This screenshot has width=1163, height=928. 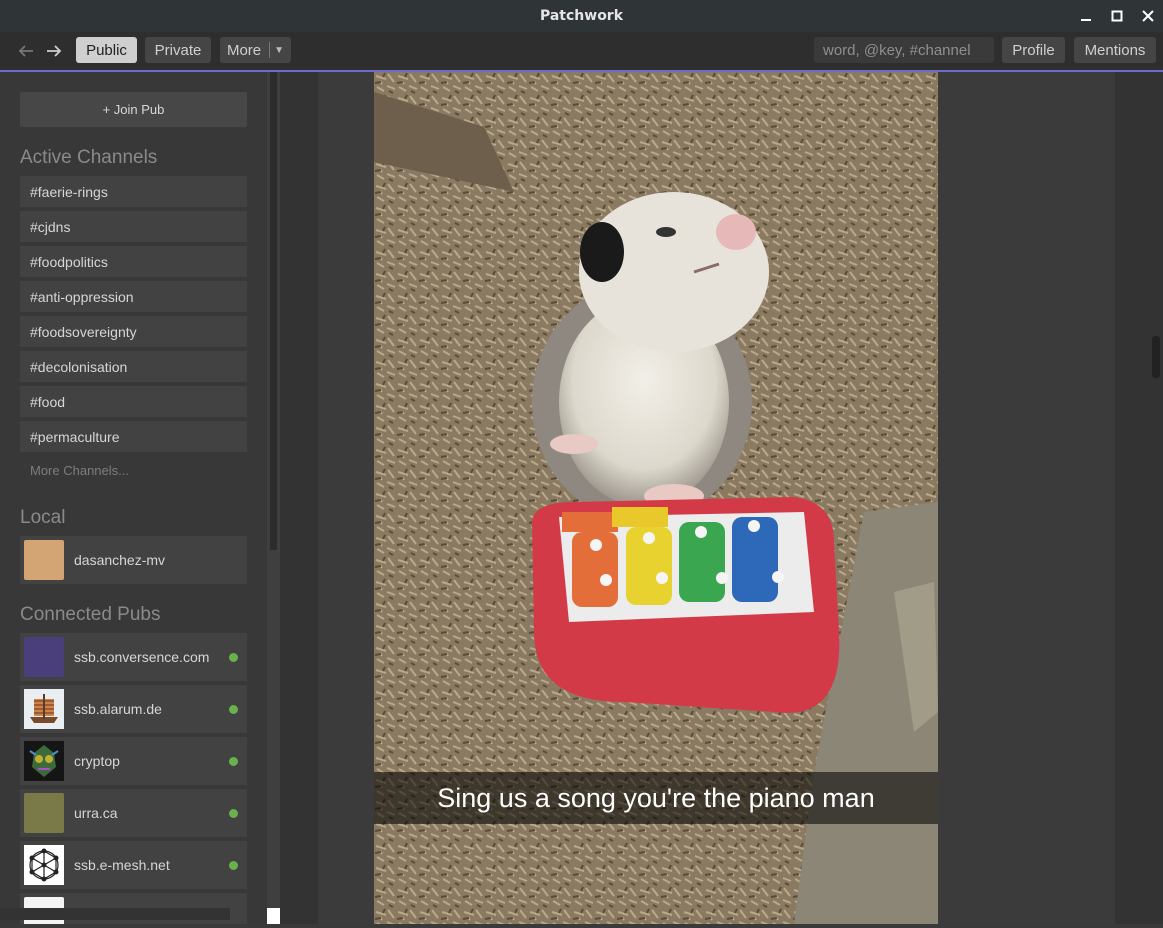 What do you see at coordinates (96, 813) in the screenshot?
I see `pub-name: urra.ca` at bounding box center [96, 813].